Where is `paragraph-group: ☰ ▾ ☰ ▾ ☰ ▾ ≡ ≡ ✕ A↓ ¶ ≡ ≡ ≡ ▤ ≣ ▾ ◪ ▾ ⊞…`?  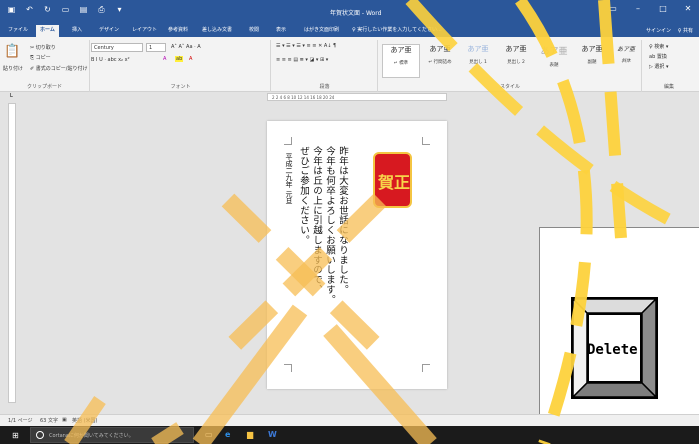
paragraph-group: ☰ ▾ ☰ ▾ ☰ ▾ ≡ ≡ ✕ A↓ ¶ ≡ ≡ ≡ ▤ ≣ ▾ ◪ ▾ ⊞… is located at coordinates (325, 66).